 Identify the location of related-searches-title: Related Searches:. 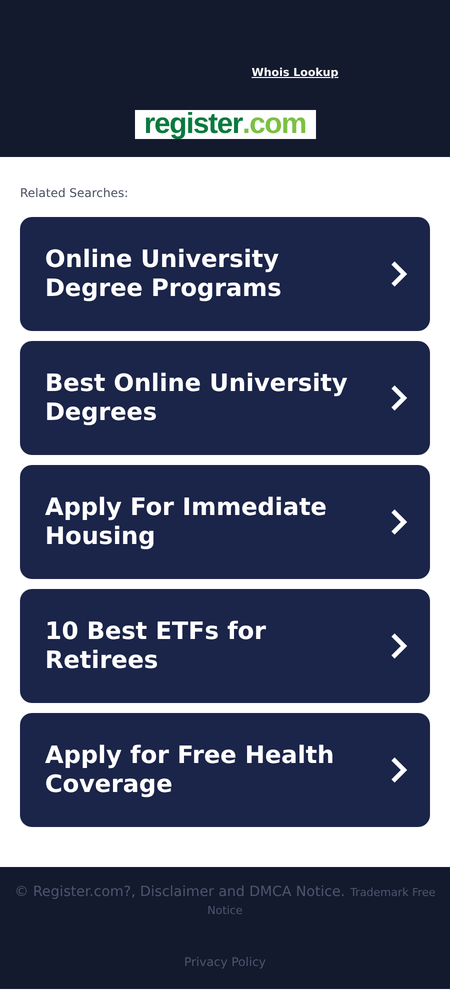
(75, 193).